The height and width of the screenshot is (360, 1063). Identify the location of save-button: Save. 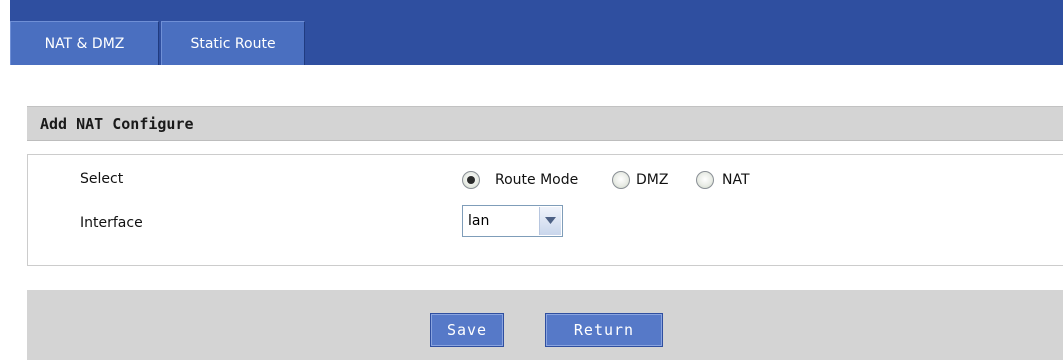
(467, 330).